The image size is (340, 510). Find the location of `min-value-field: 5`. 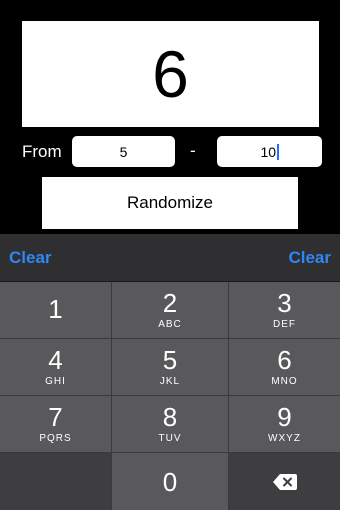

min-value-field: 5 is located at coordinates (123, 151).